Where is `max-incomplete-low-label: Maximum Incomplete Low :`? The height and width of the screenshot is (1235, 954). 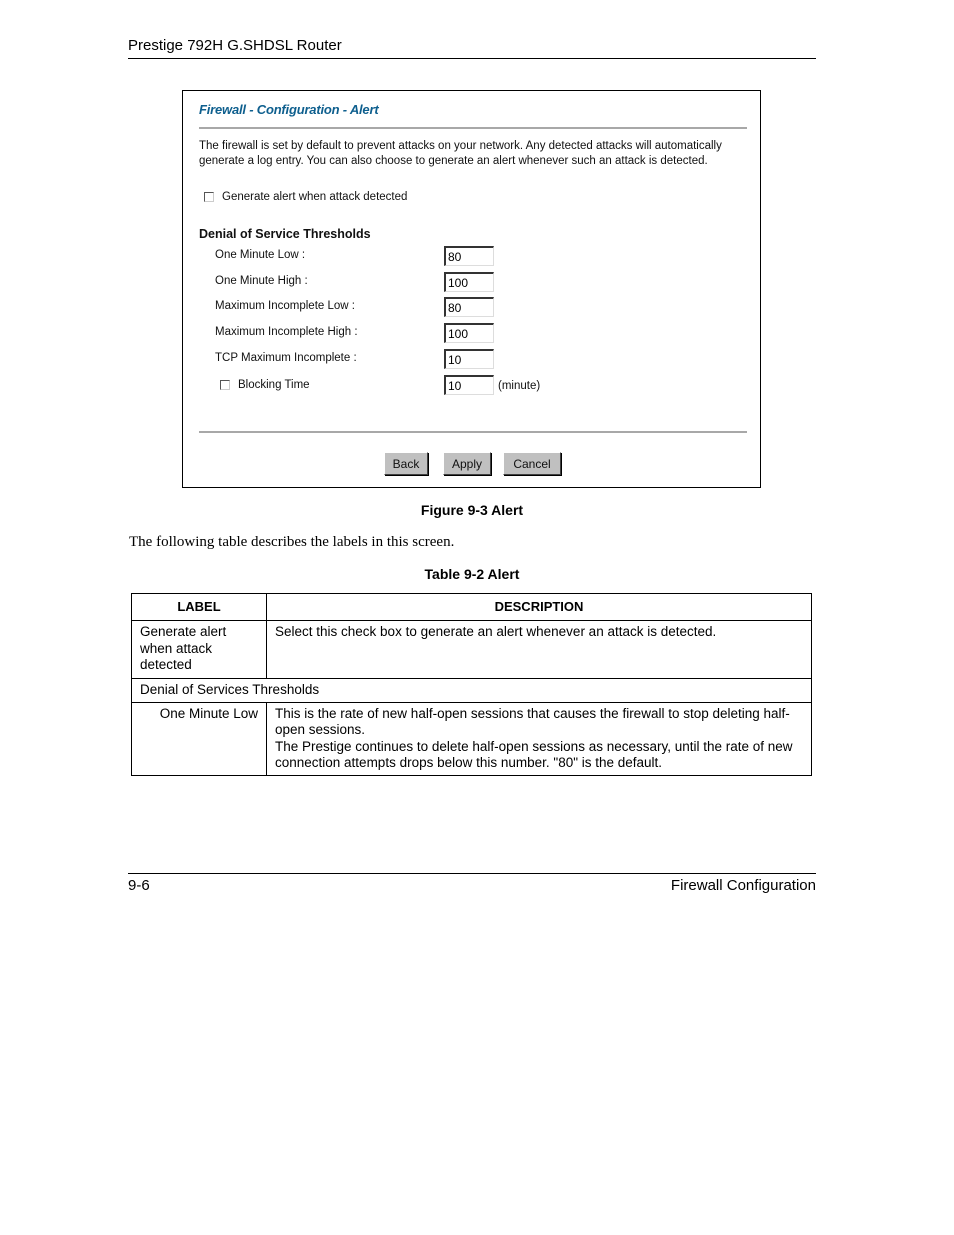 max-incomplete-low-label: Maximum Incomplete Low : is located at coordinates (285, 306).